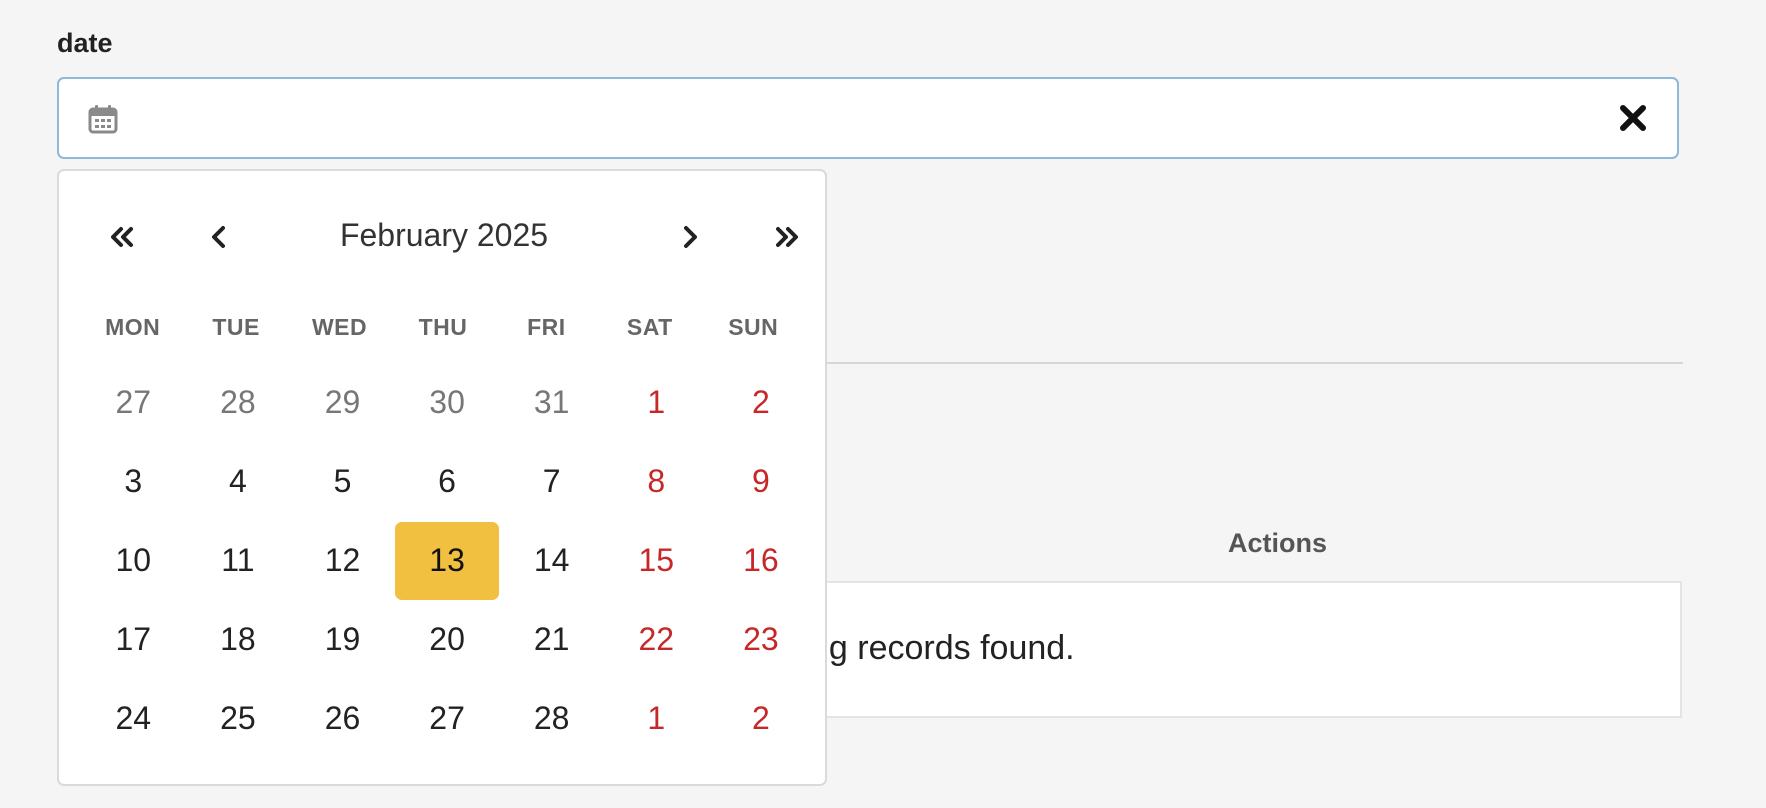 The image size is (1766, 808). I want to click on calendar-day: 26, so click(342, 718).